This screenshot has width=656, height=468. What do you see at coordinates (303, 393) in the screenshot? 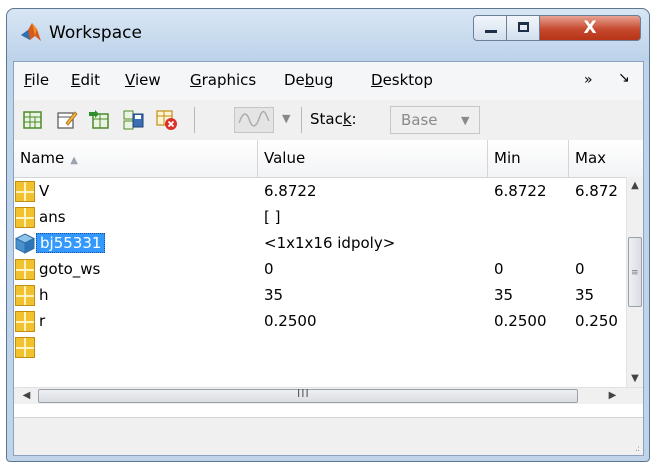
I see `grip-icon: III` at bounding box center [303, 393].